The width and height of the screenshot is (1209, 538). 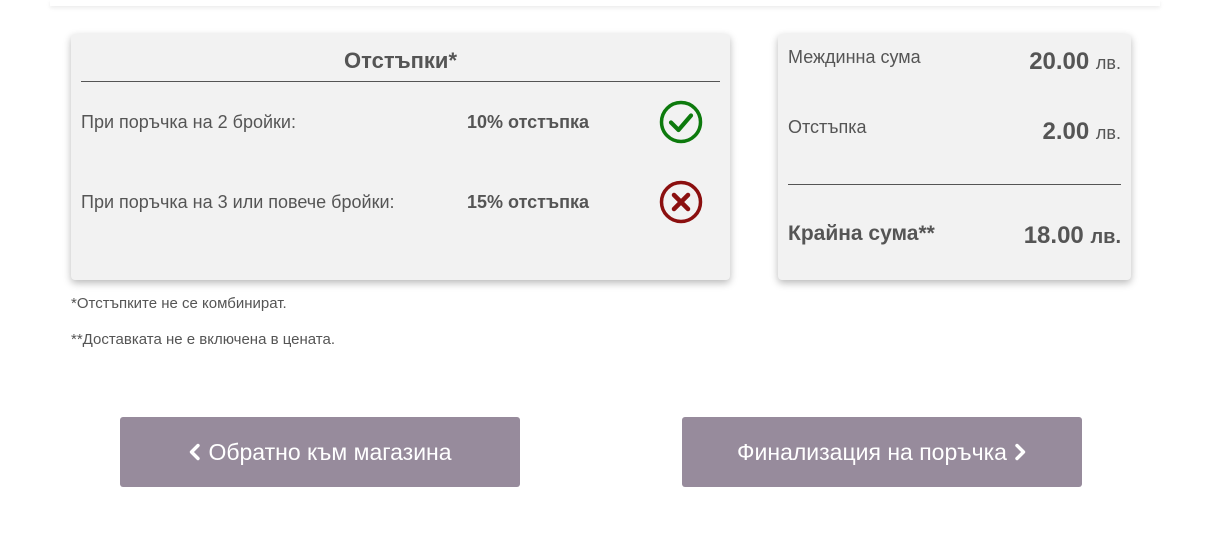 I want to click on chevron-left-icon, so click(x=195, y=452).